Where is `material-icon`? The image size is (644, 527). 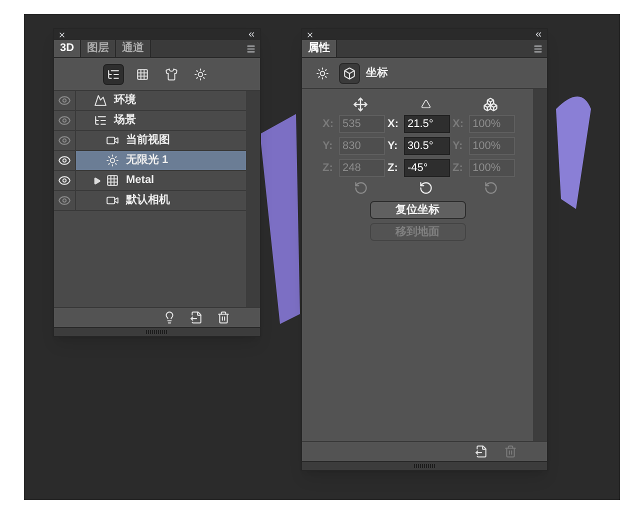 material-icon is located at coordinates (171, 74).